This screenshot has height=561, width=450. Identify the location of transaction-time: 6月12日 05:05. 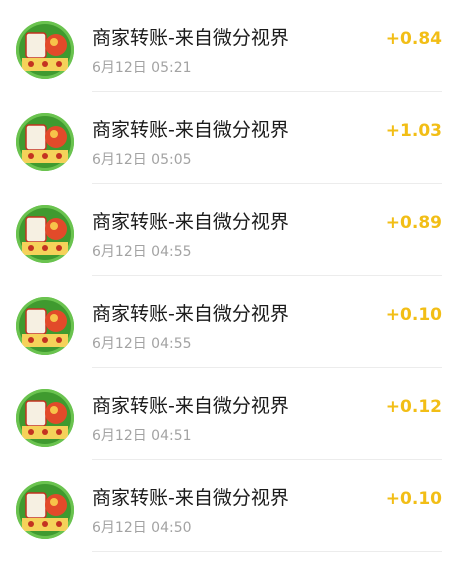
(142, 160).